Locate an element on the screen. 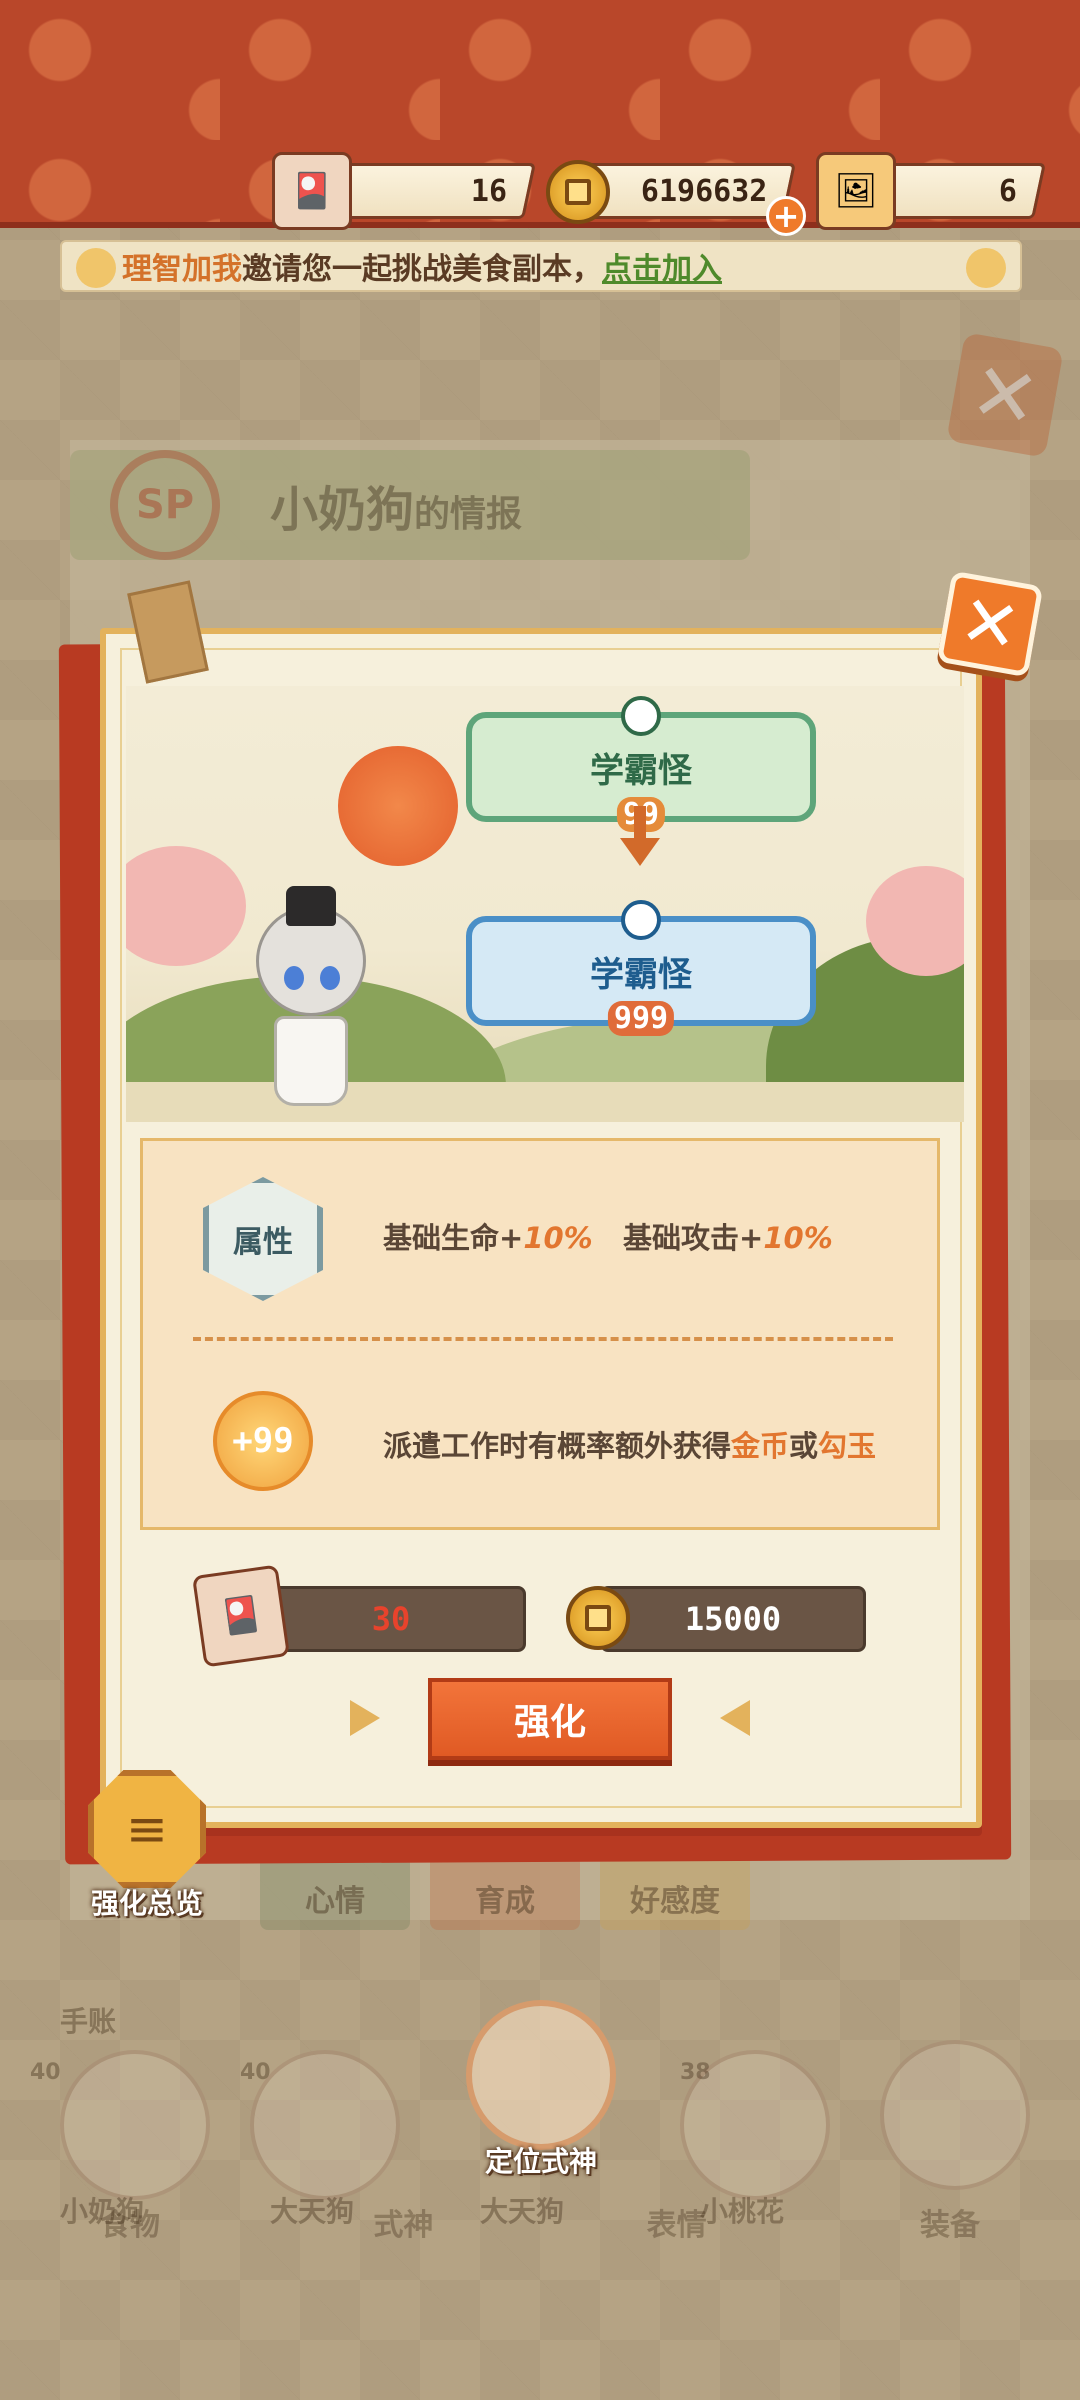  next-title-card: 学霸怪 999 is located at coordinates (641, 968).